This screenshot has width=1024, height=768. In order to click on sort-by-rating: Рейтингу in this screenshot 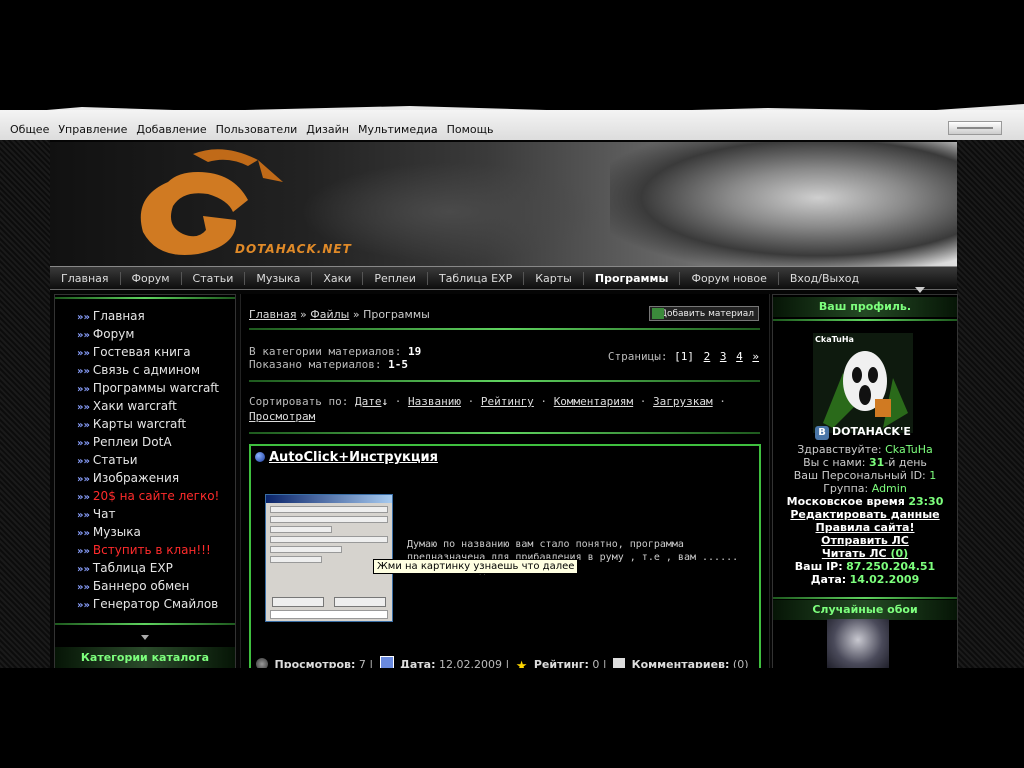, I will do `click(507, 401)`.